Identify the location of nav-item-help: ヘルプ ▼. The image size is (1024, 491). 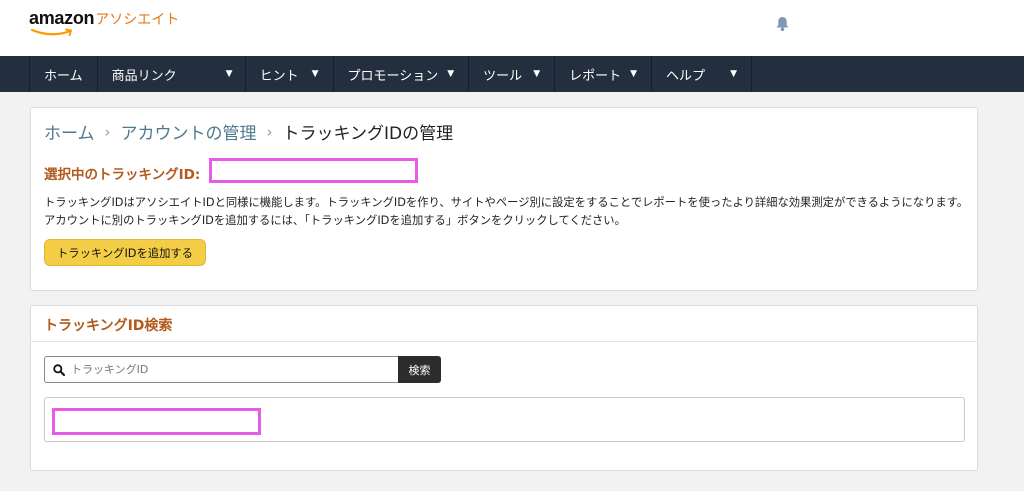
(702, 74).